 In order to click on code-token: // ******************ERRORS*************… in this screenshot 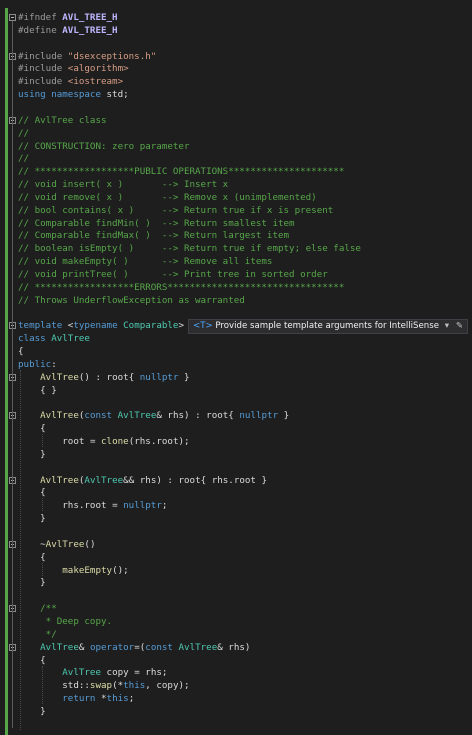, I will do `click(181, 287)`.